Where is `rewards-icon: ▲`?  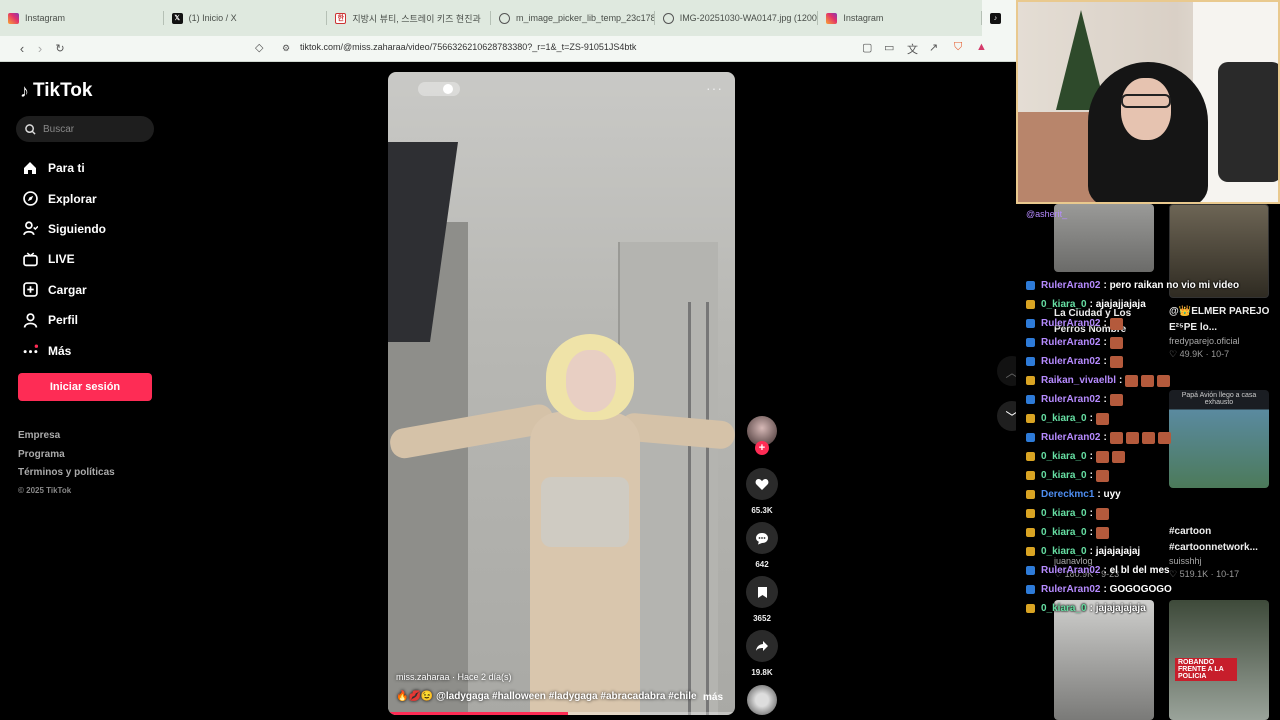 rewards-icon: ▲ is located at coordinates (981, 47).